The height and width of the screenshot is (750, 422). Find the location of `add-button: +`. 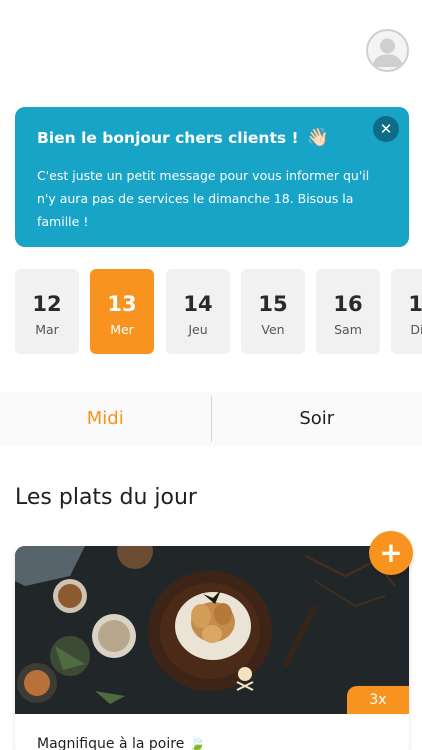

add-button: + is located at coordinates (391, 553).